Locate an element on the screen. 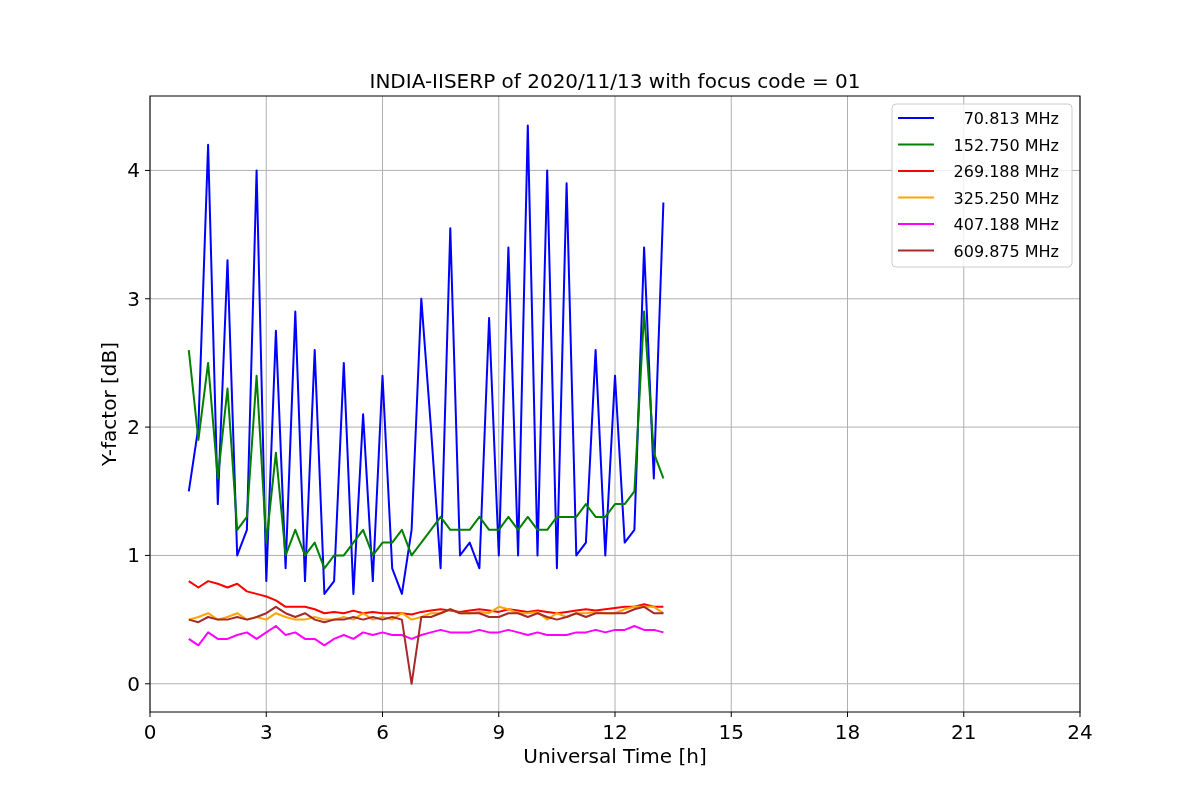 This screenshot has width=1200, height=800. chart-title: INDIA-IISERP of 2020/11/13 with focus code = 01 is located at coordinates (615, 81).